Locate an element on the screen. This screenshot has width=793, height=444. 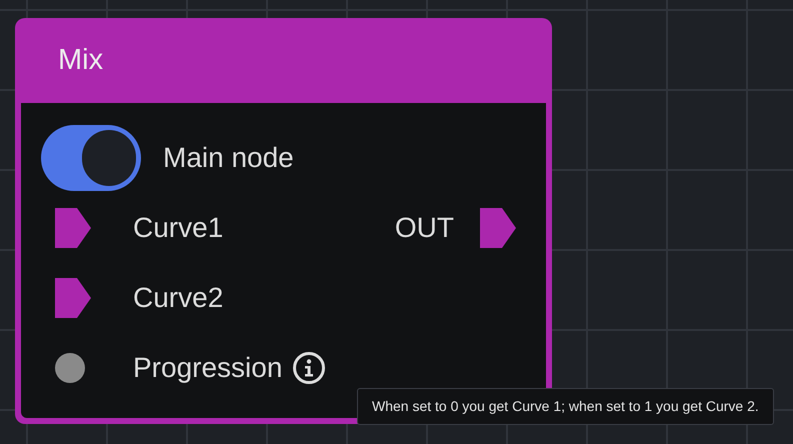
toggle-label: Main node is located at coordinates (228, 158).